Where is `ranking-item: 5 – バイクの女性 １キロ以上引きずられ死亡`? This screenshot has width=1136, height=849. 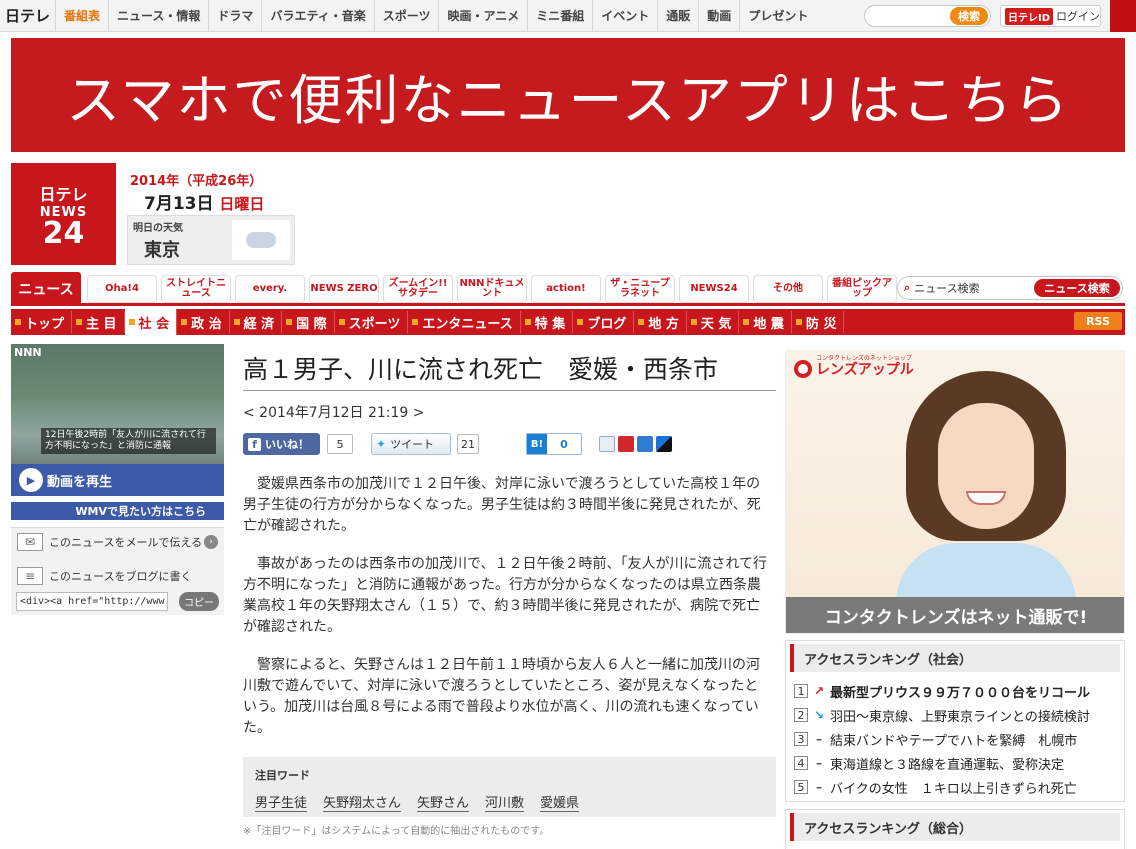
ranking-item: 5 – バイクの女性 １キロ以上引きずられ死亡 is located at coordinates (956, 787).